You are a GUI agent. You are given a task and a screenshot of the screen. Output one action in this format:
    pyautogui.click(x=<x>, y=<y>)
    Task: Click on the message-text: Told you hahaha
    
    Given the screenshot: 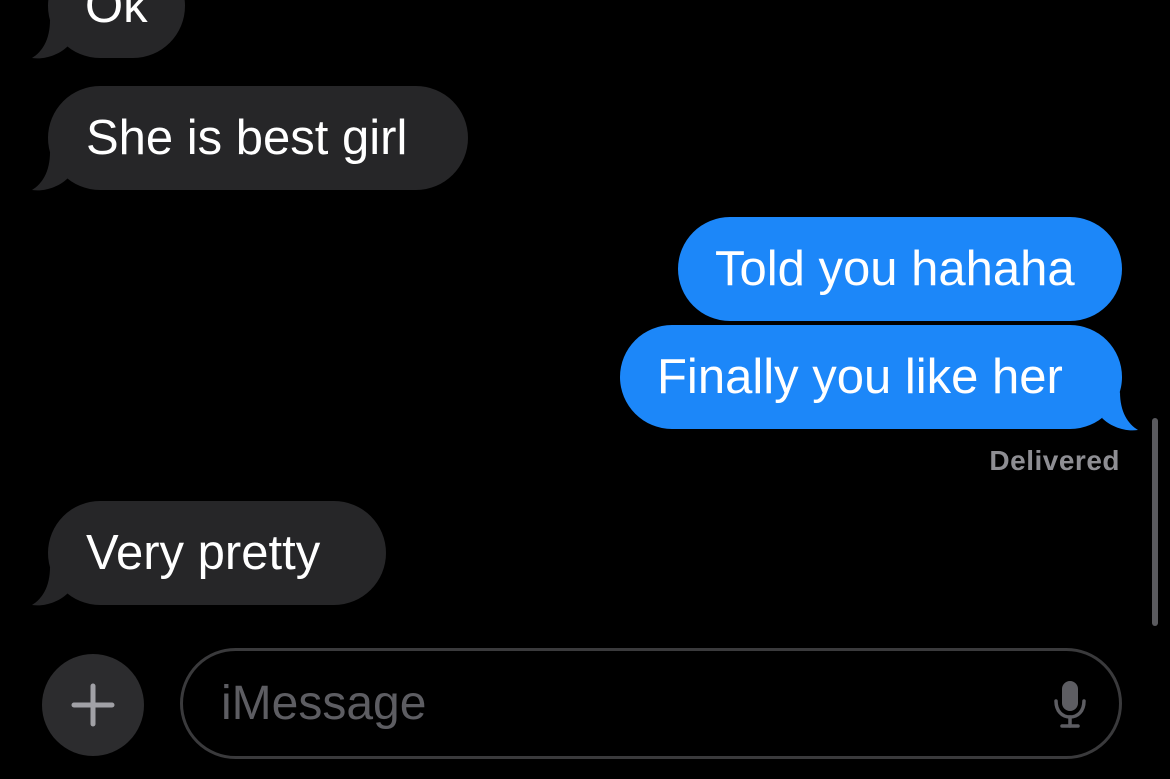 What is the action you would take?
    pyautogui.click(x=895, y=269)
    